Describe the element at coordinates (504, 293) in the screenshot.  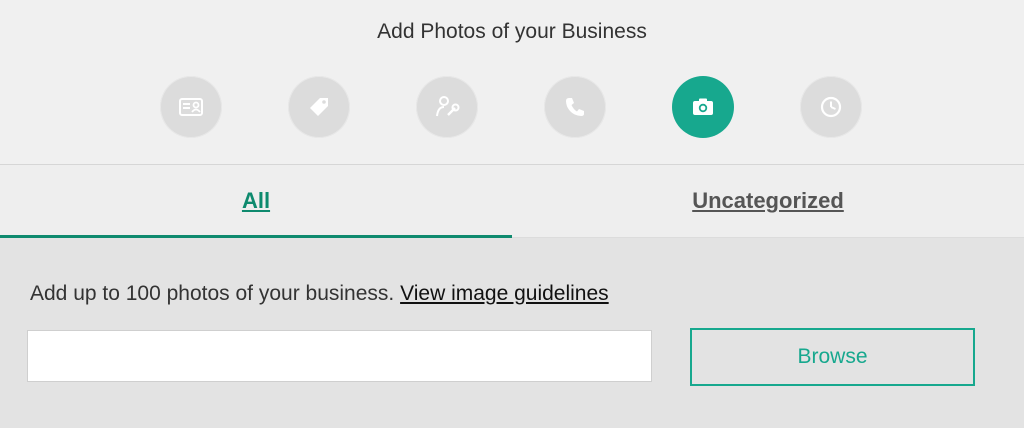
I see `image-guidelines-link: View image guidelines` at that location.